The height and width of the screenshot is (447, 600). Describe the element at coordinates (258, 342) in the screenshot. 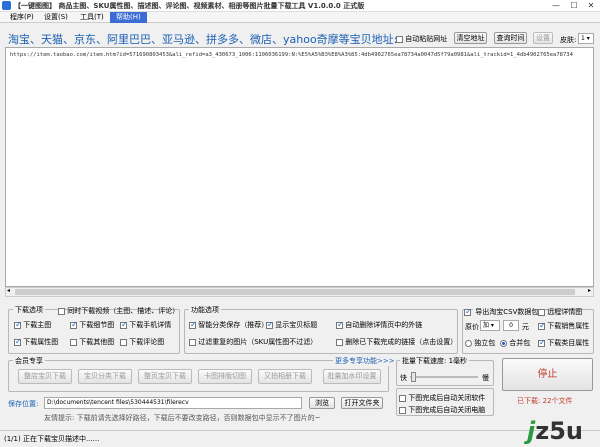

I see `filter-duplicates-label: 过滤重复的图片（SKU属性图不过滤）` at that location.